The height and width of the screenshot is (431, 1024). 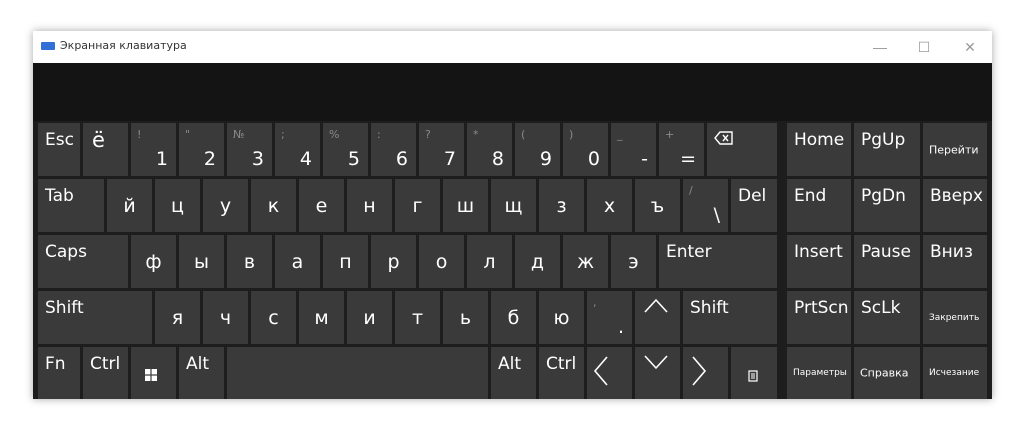 What do you see at coordinates (273, 317) in the screenshot?
I see `key-letter: с` at bounding box center [273, 317].